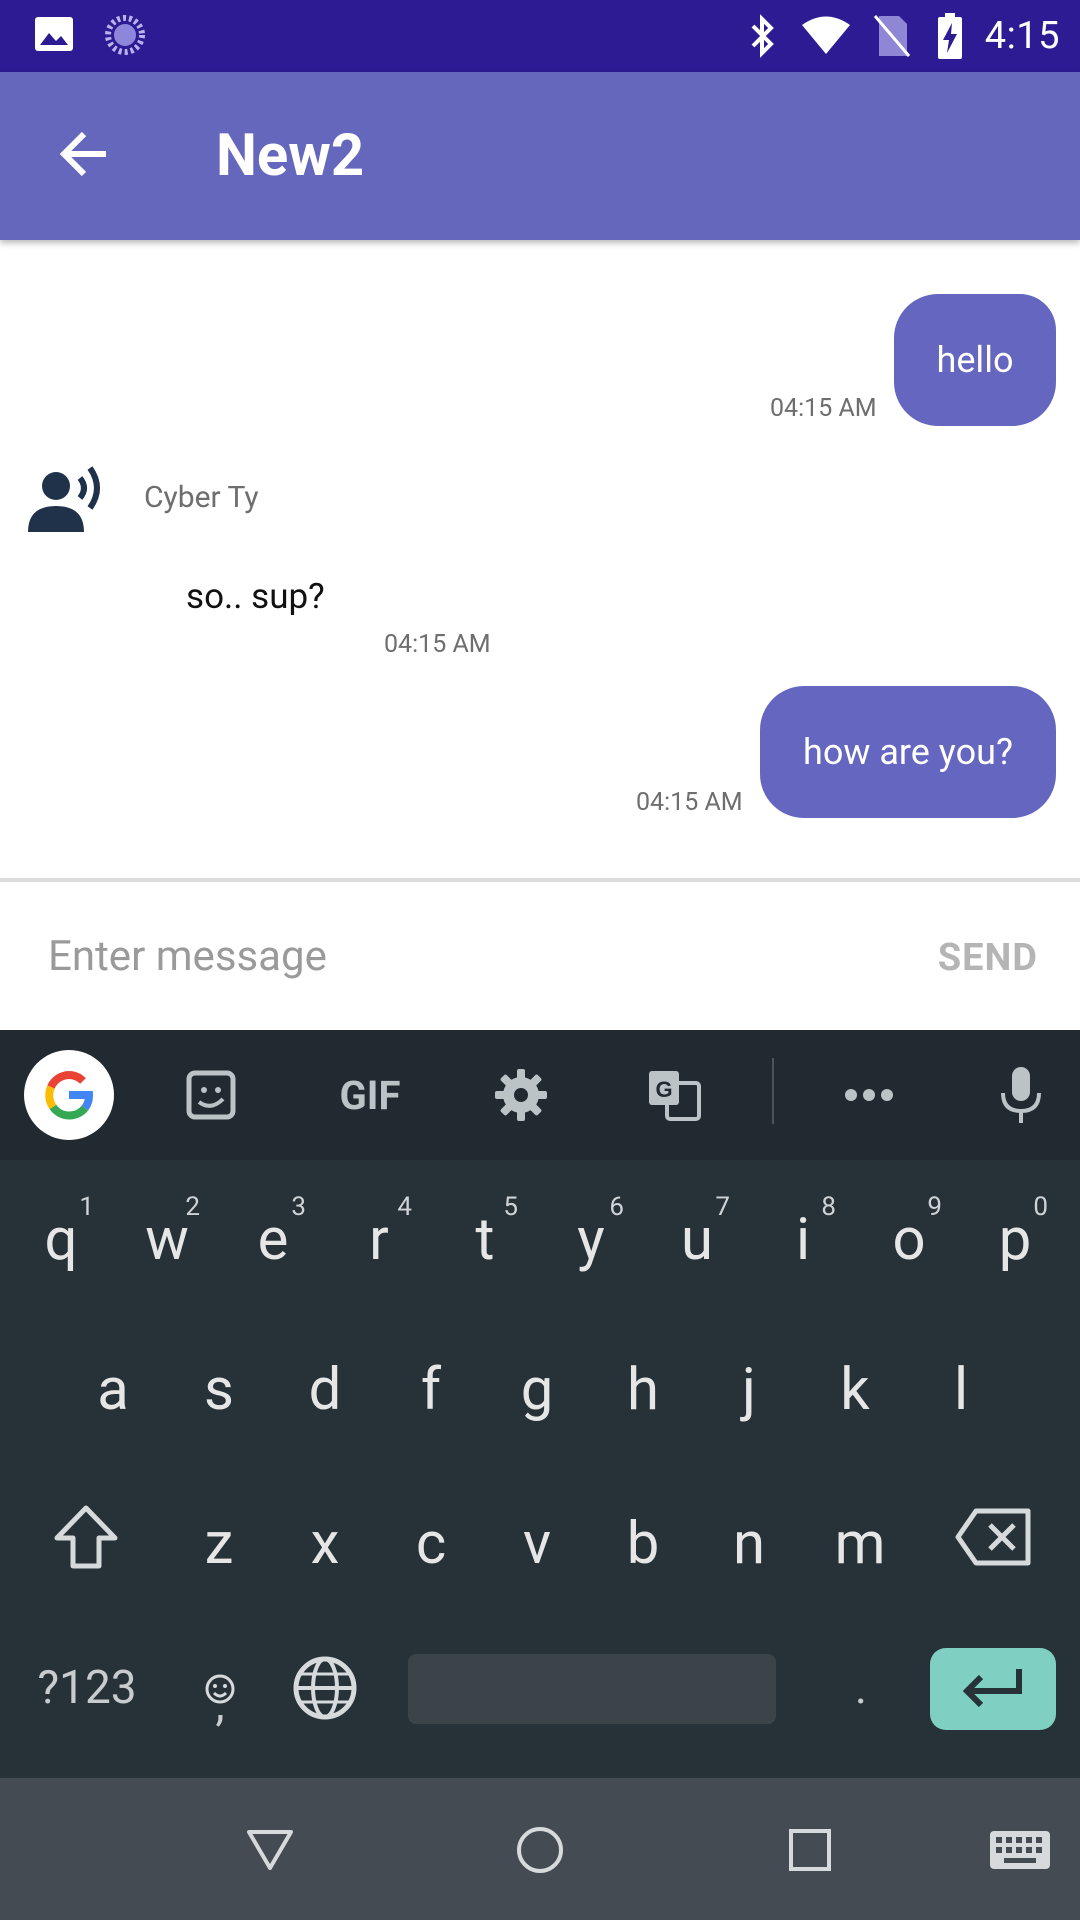 The image size is (1080, 1920). I want to click on key-u: u7, so click(697, 1240).